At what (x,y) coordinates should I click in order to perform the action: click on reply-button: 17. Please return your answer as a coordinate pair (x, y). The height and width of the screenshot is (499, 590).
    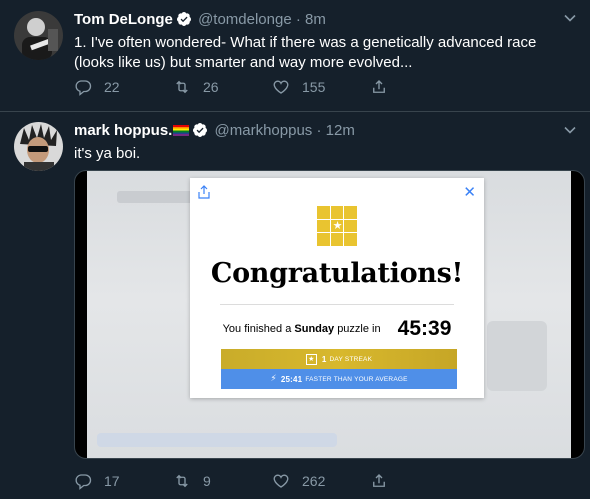
    Looking at the image, I should click on (97, 481).